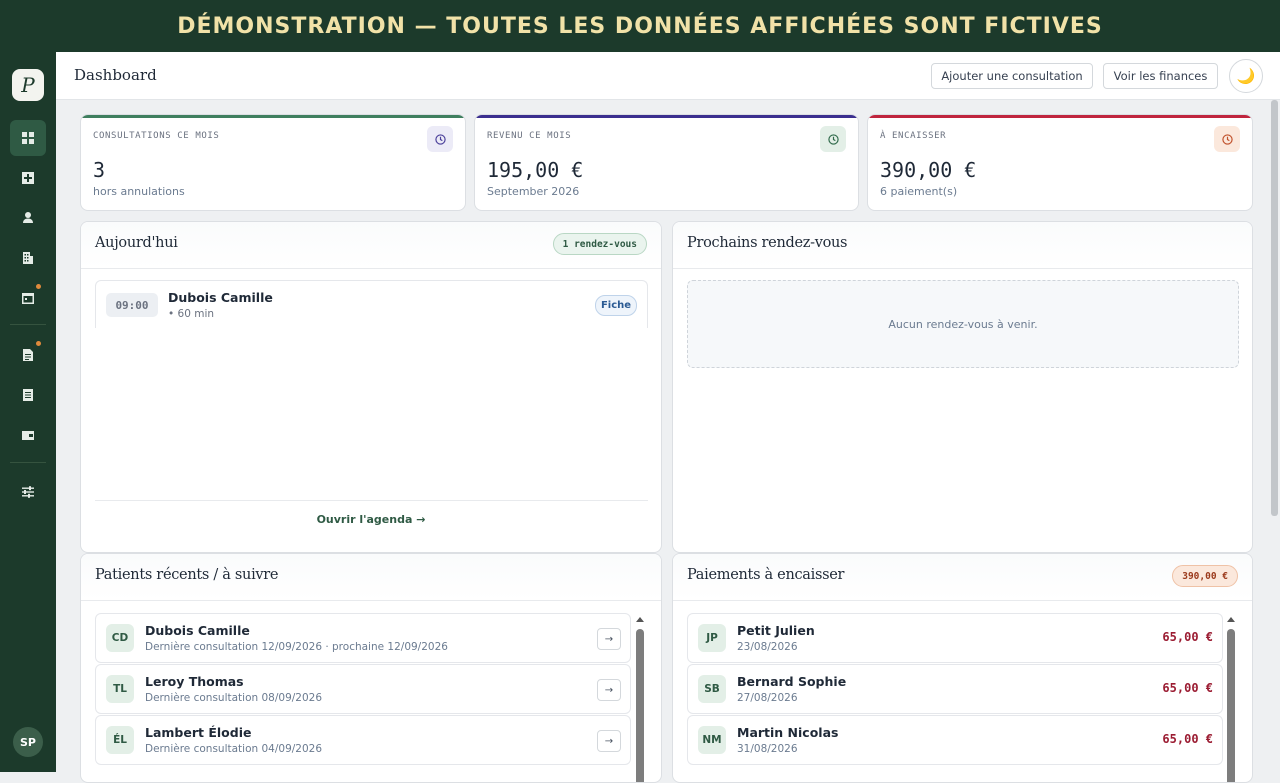 This screenshot has width=1280, height=783. Describe the element at coordinates (776, 630) in the screenshot. I see `patient-name: Petit Julien` at that location.